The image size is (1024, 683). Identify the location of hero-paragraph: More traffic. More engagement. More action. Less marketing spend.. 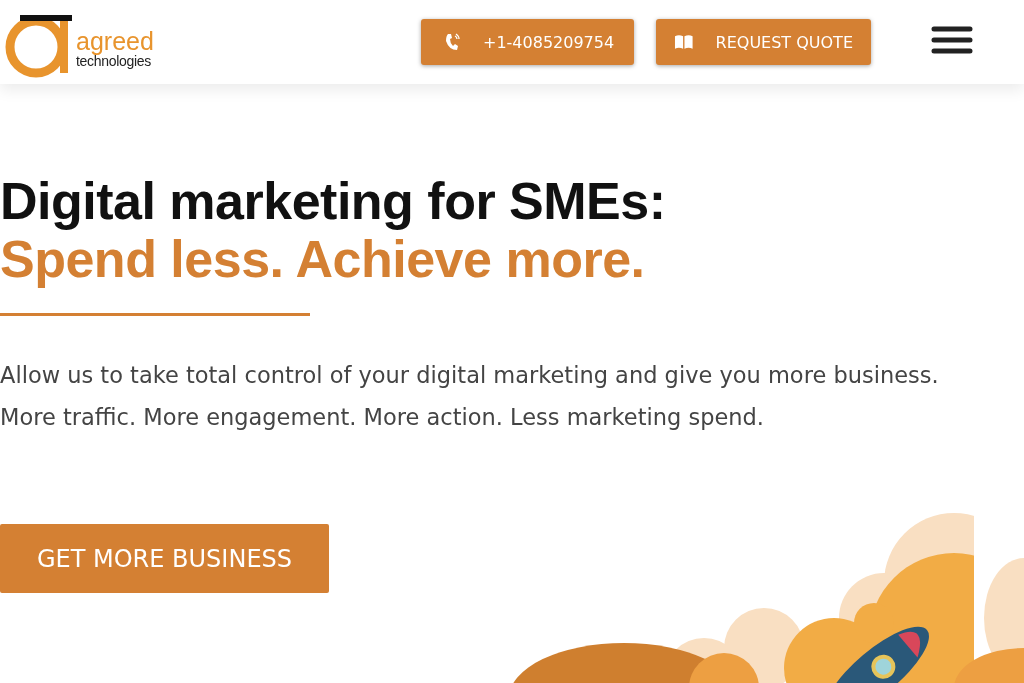
(382, 417).